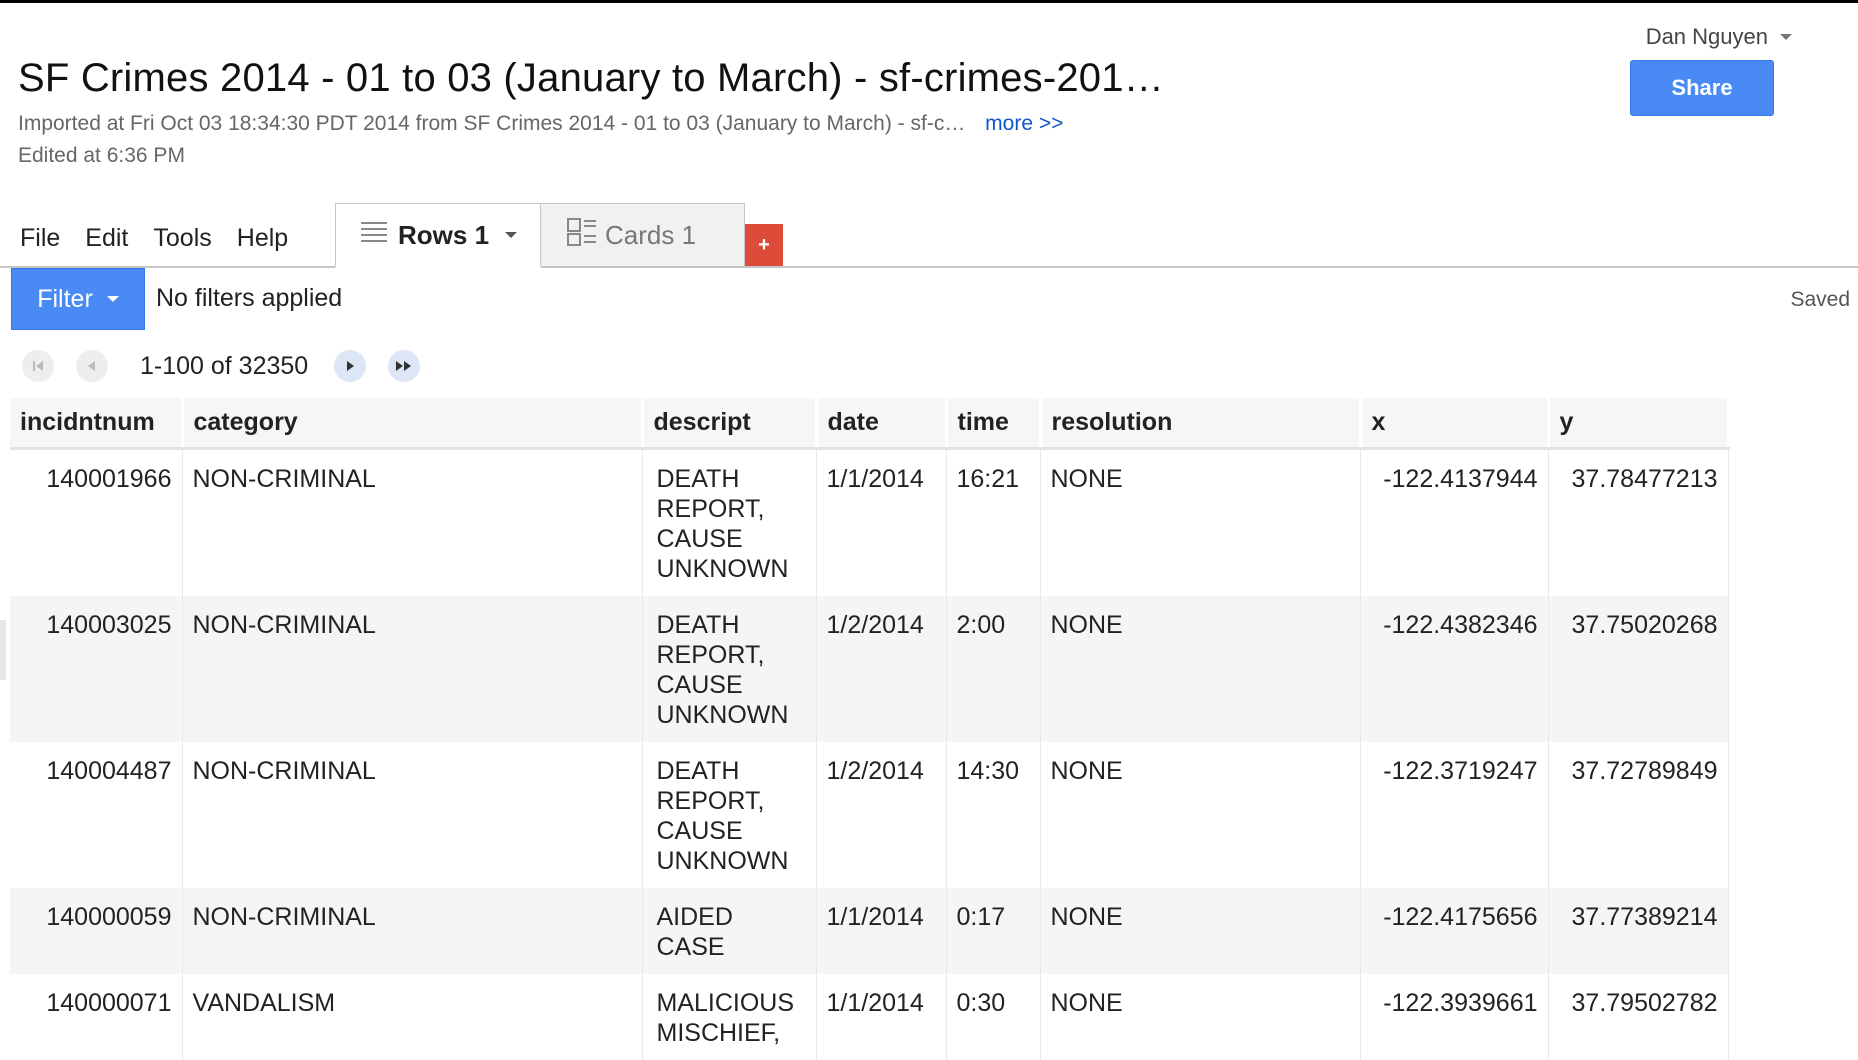 The width and height of the screenshot is (1858, 1060). What do you see at coordinates (1454, 668) in the screenshot?
I see `cell-x: -122.4382346` at bounding box center [1454, 668].